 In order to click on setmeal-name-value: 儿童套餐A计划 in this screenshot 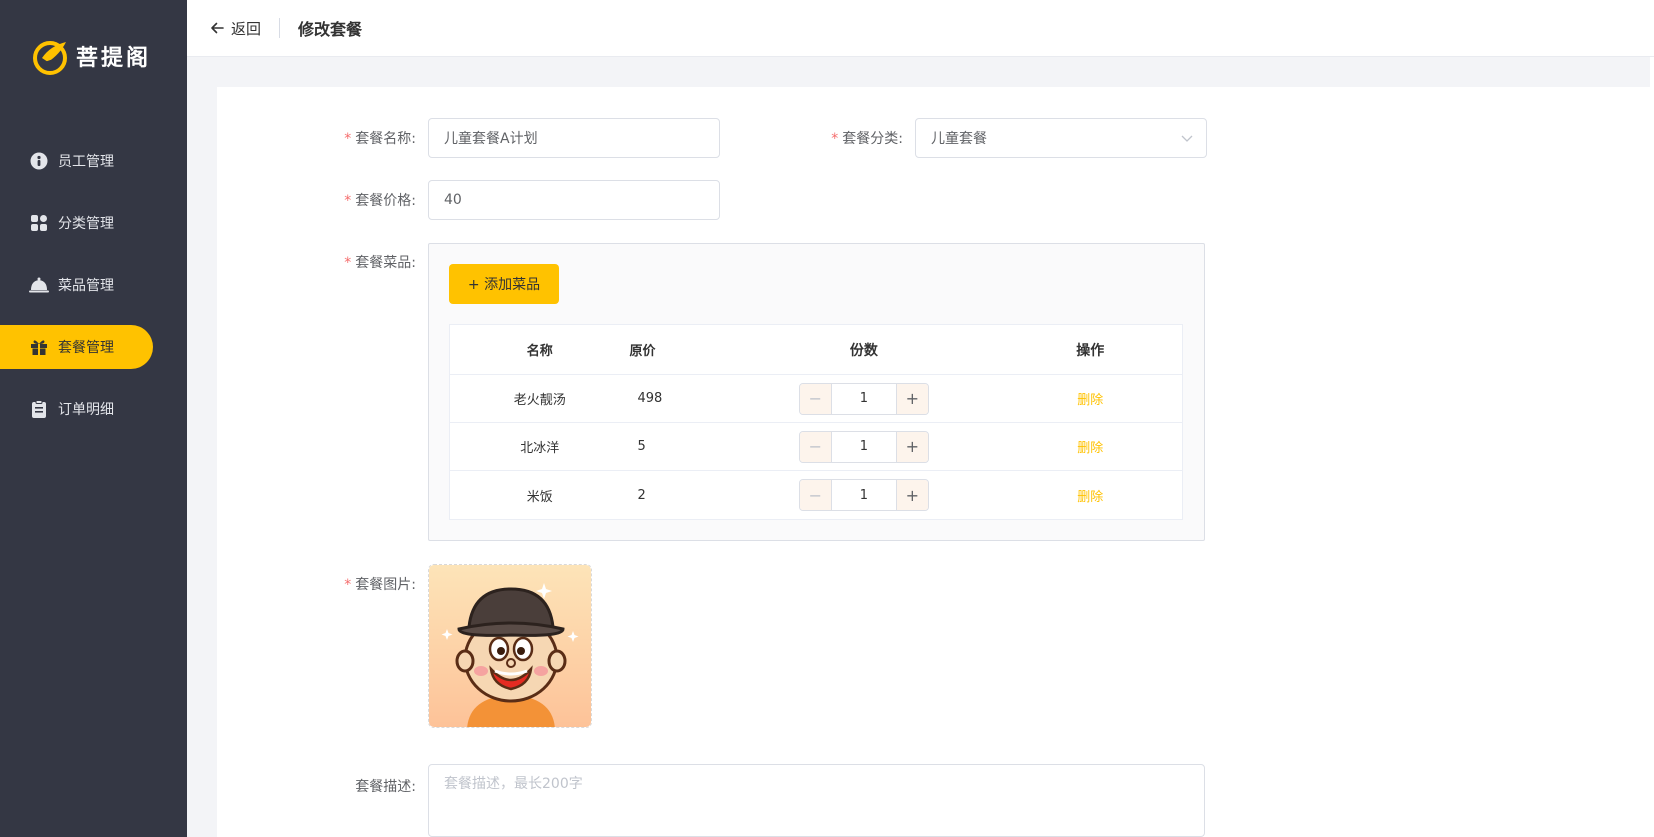, I will do `click(491, 139)`.